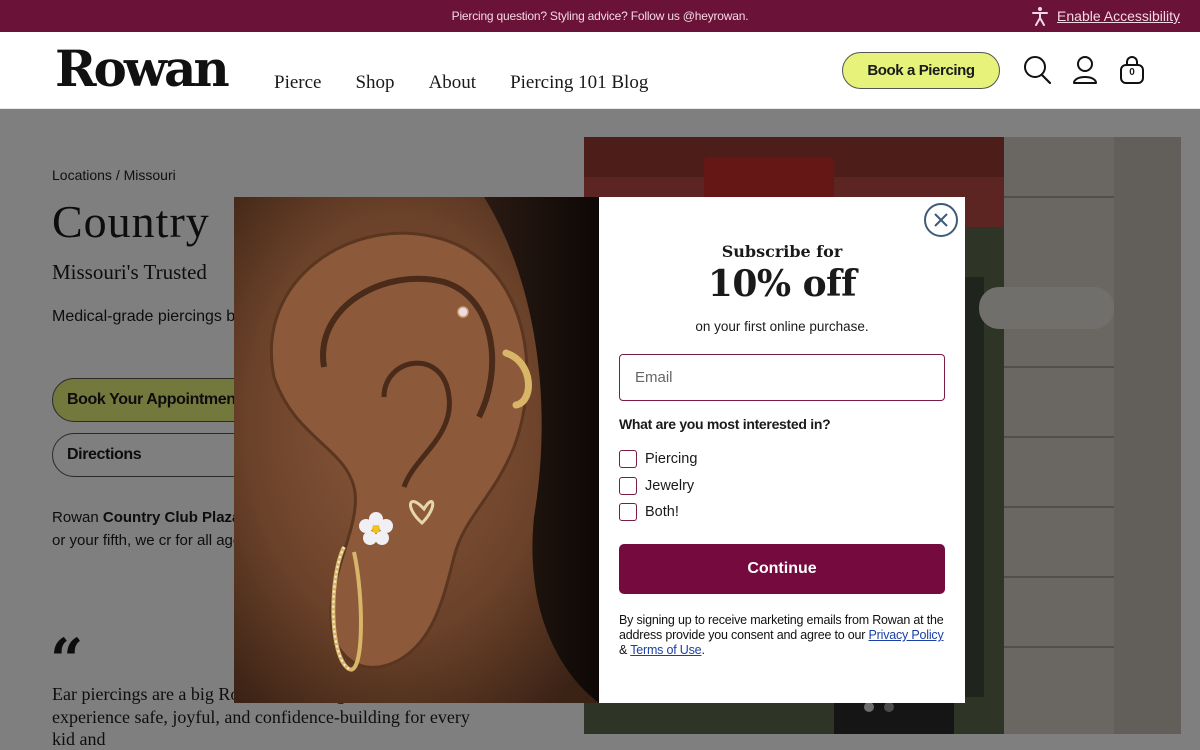  What do you see at coordinates (906, 635) in the screenshot?
I see `privacy-policy-link: Privacy Policy` at bounding box center [906, 635].